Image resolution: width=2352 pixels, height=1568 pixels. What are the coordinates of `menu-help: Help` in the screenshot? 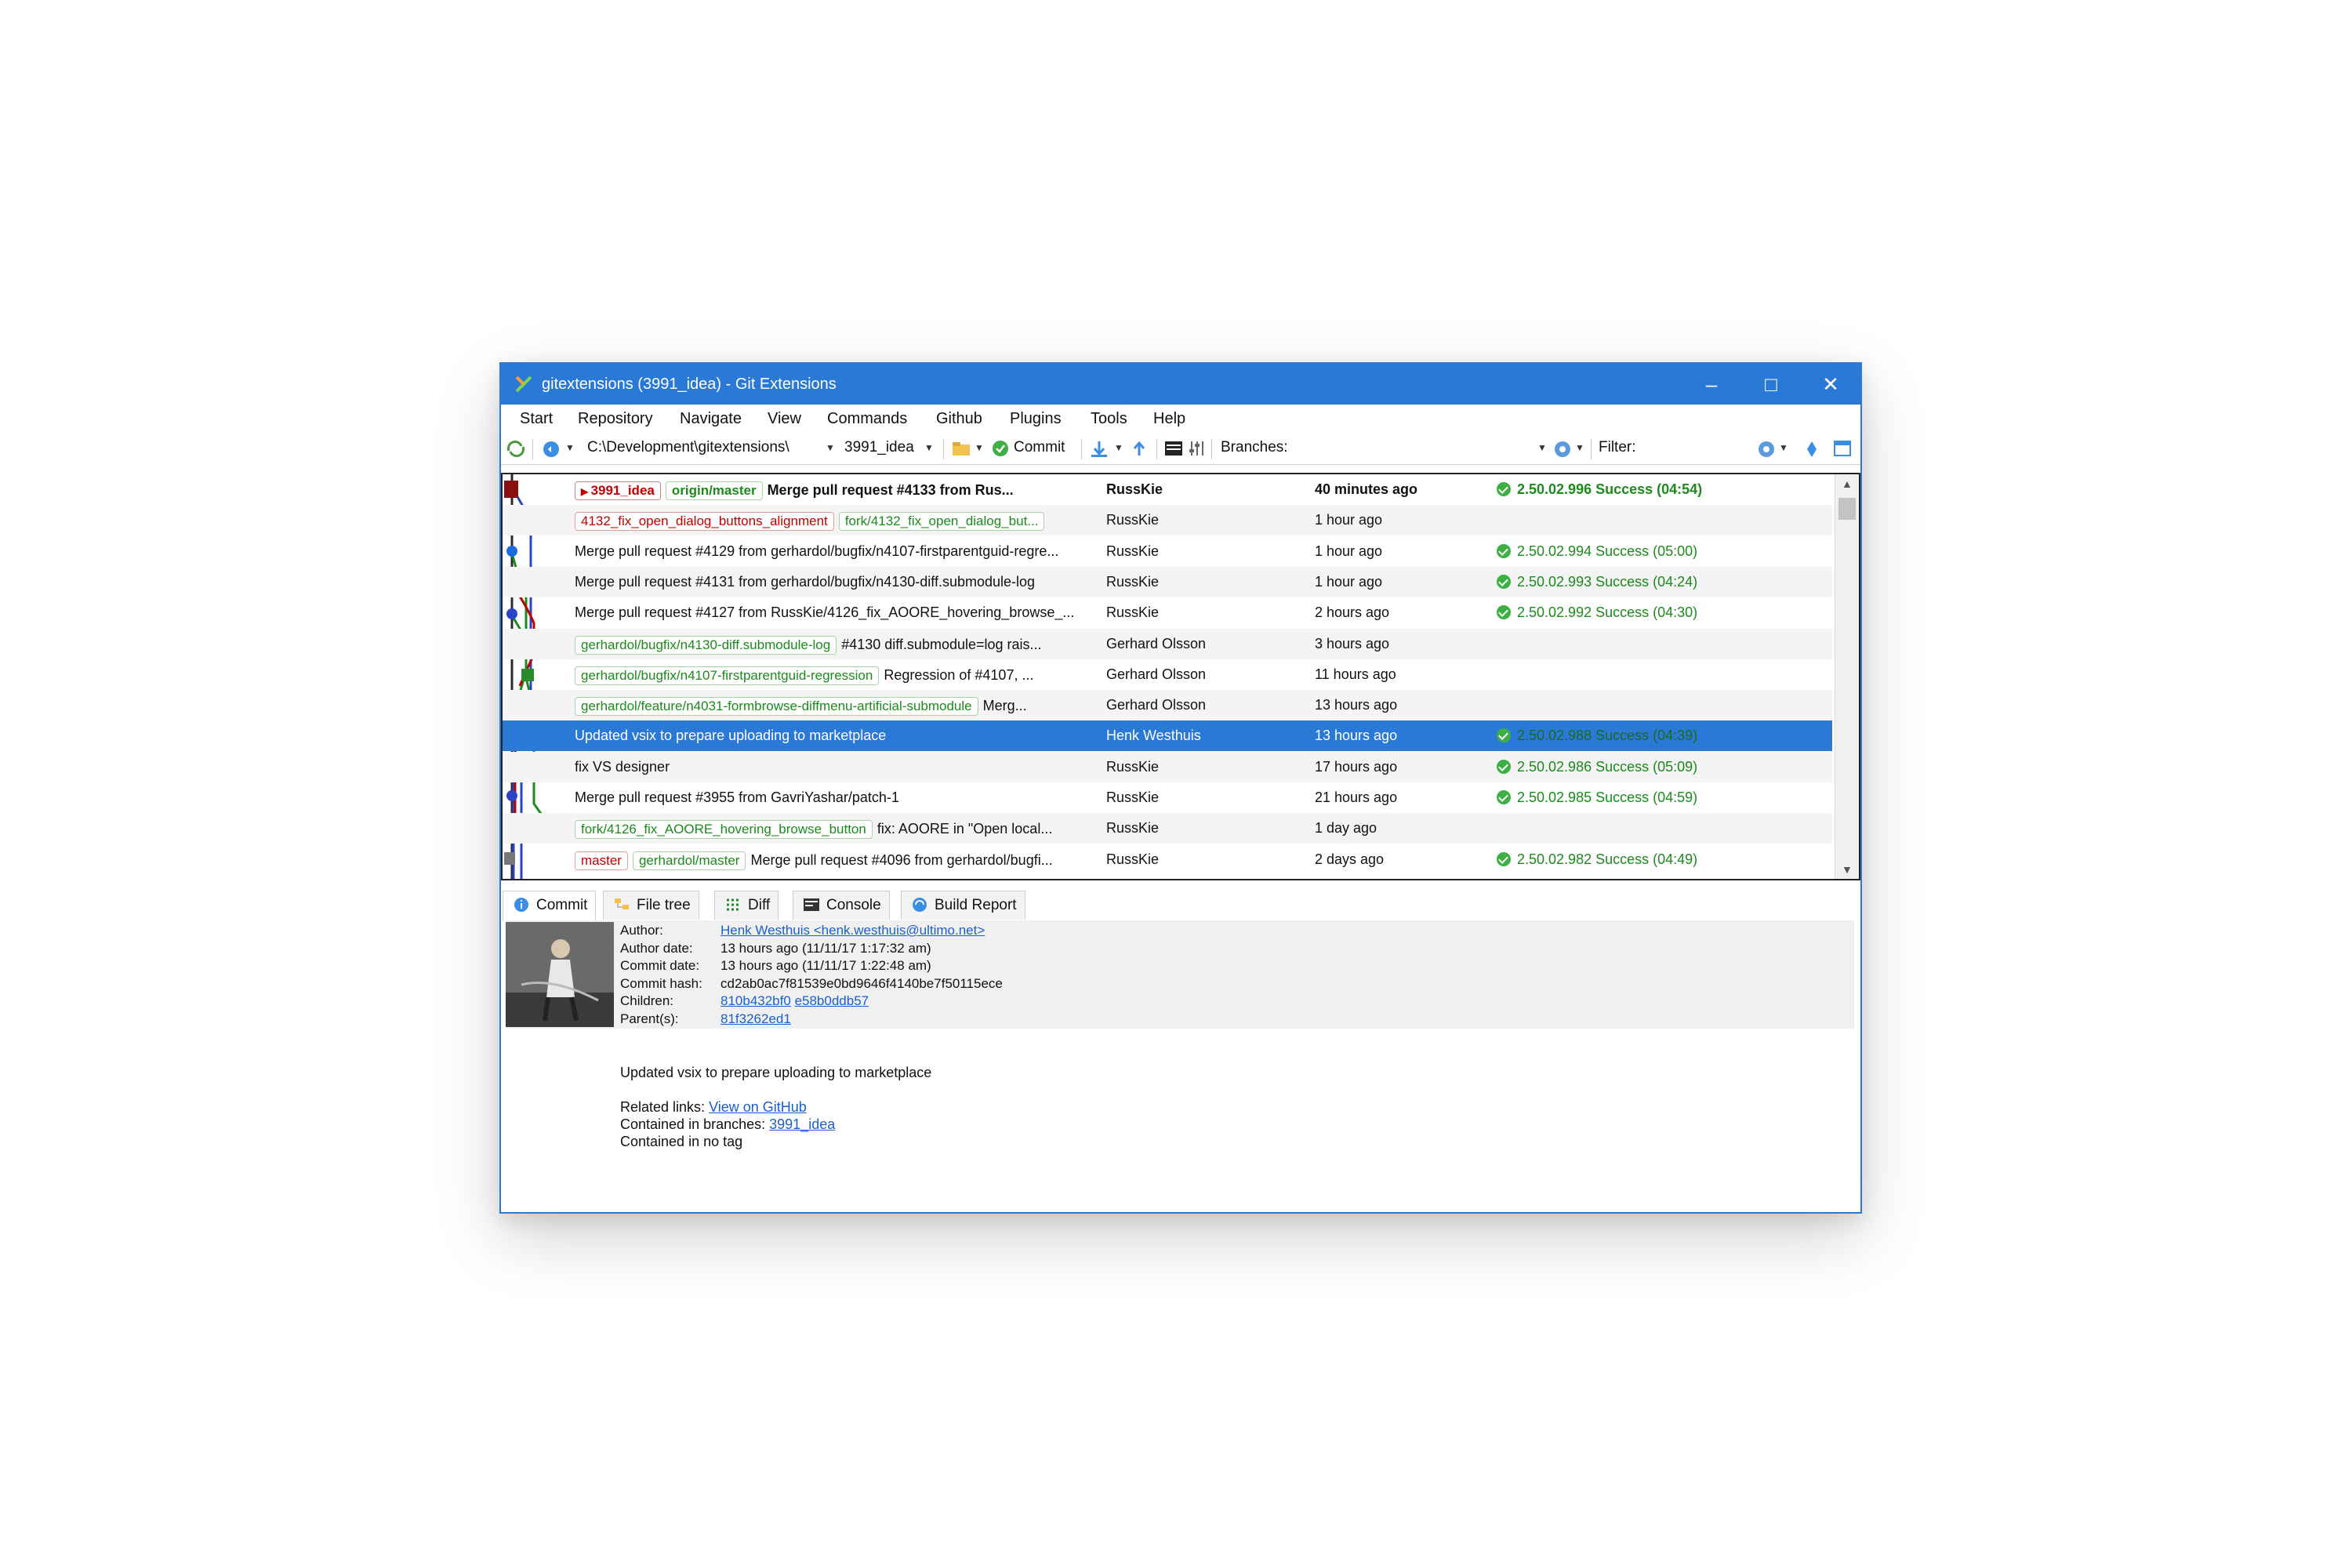 It's located at (1169, 419).